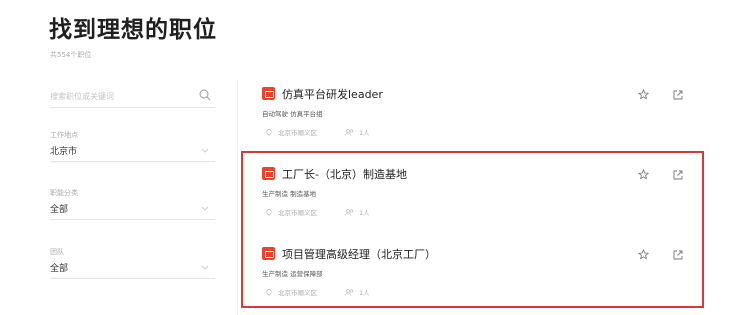 This screenshot has height=315, width=744. I want to click on people-icon, so click(349, 132).